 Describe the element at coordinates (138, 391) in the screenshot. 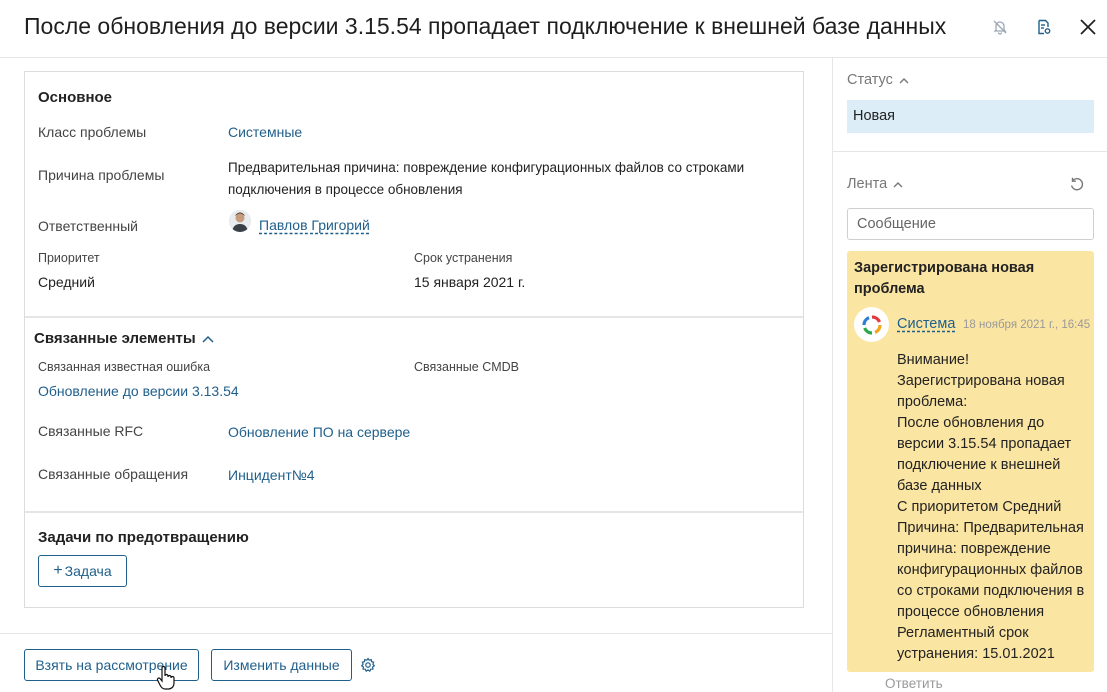

I see `known-error-link: Обновление до версии 3.13.54` at that location.